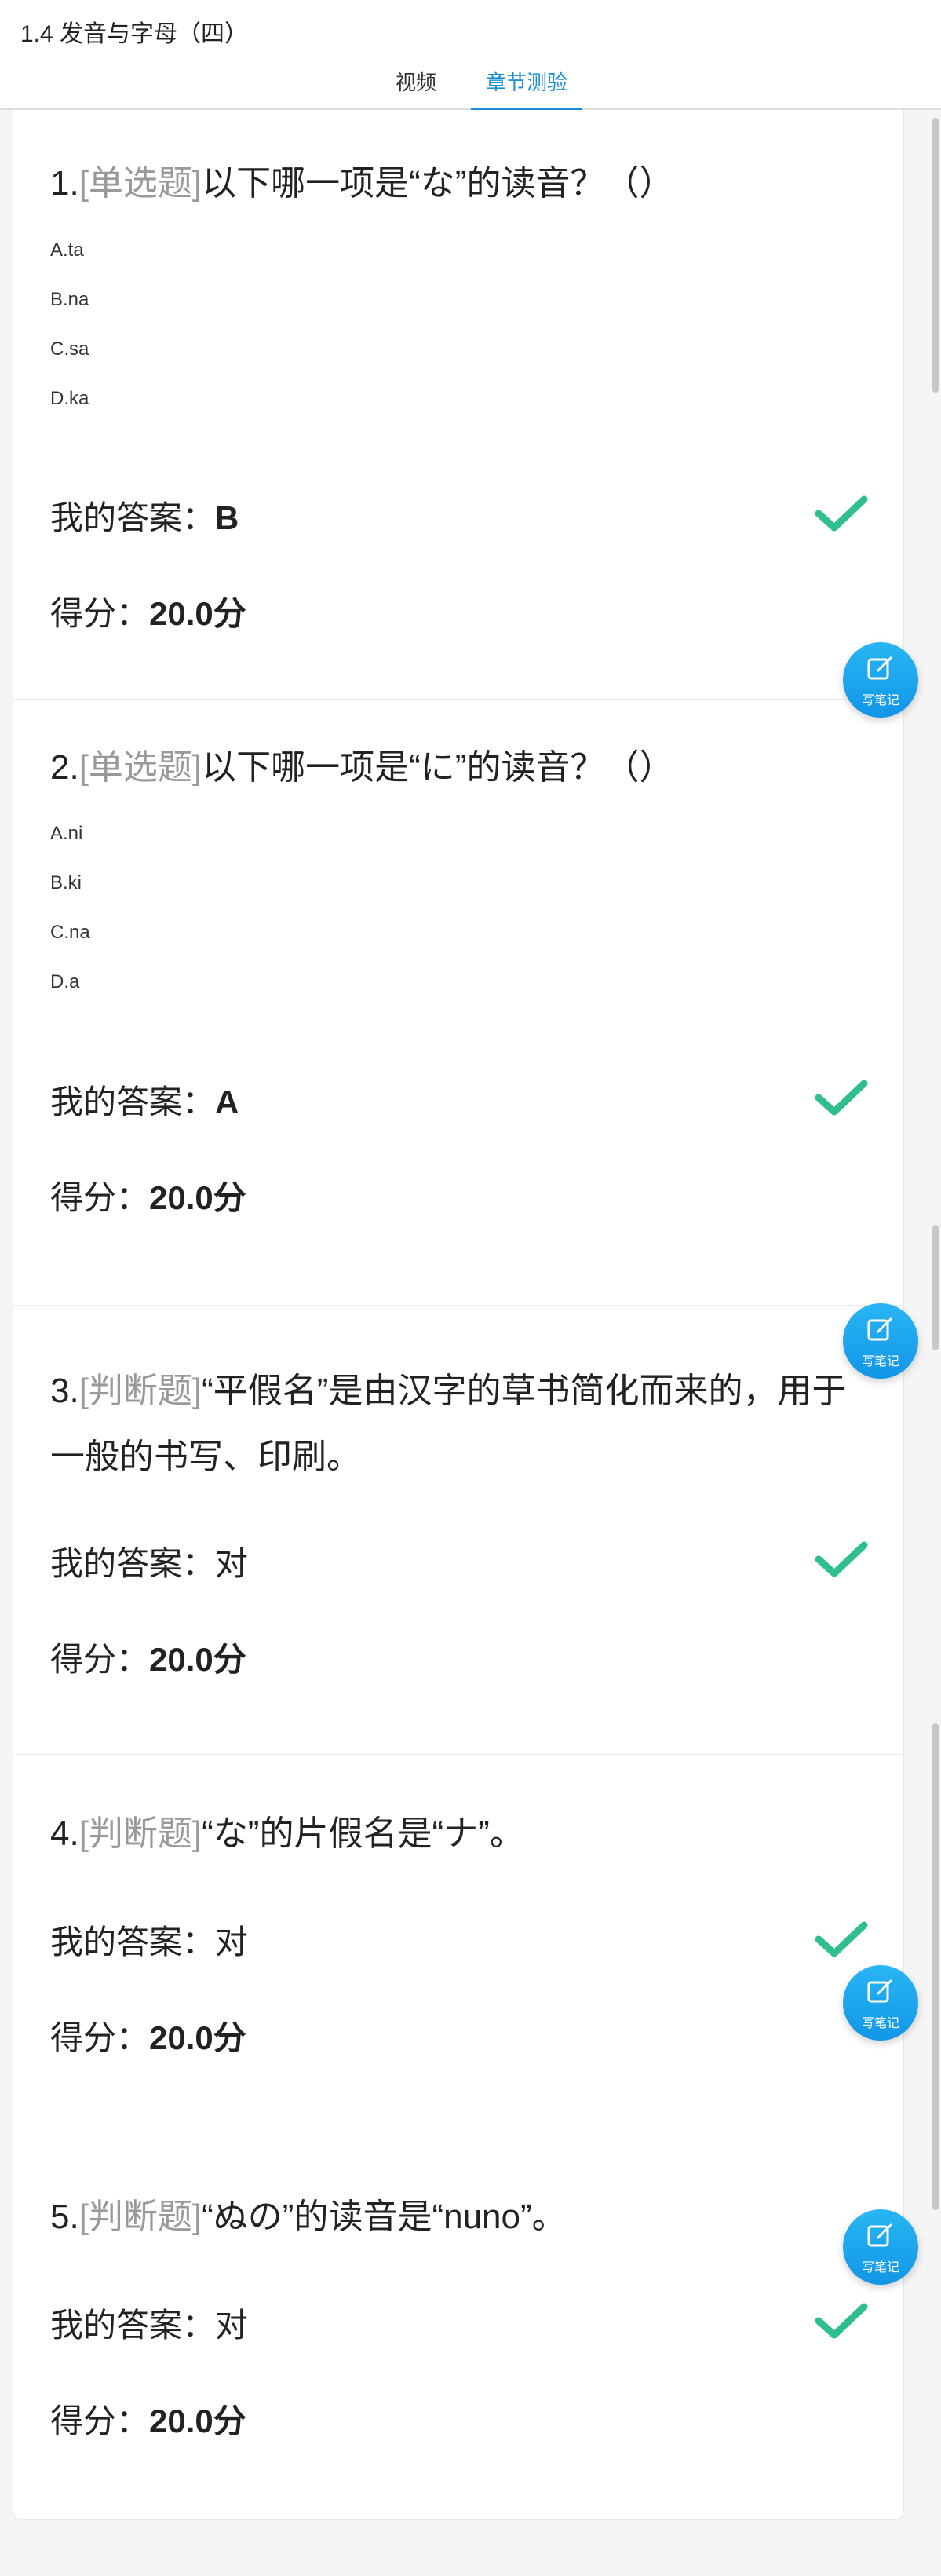 Image resolution: width=941 pixels, height=2576 pixels. I want to click on question-title: 1.[单选题]以下哪一项是“な”的读音？（）, so click(458, 184).